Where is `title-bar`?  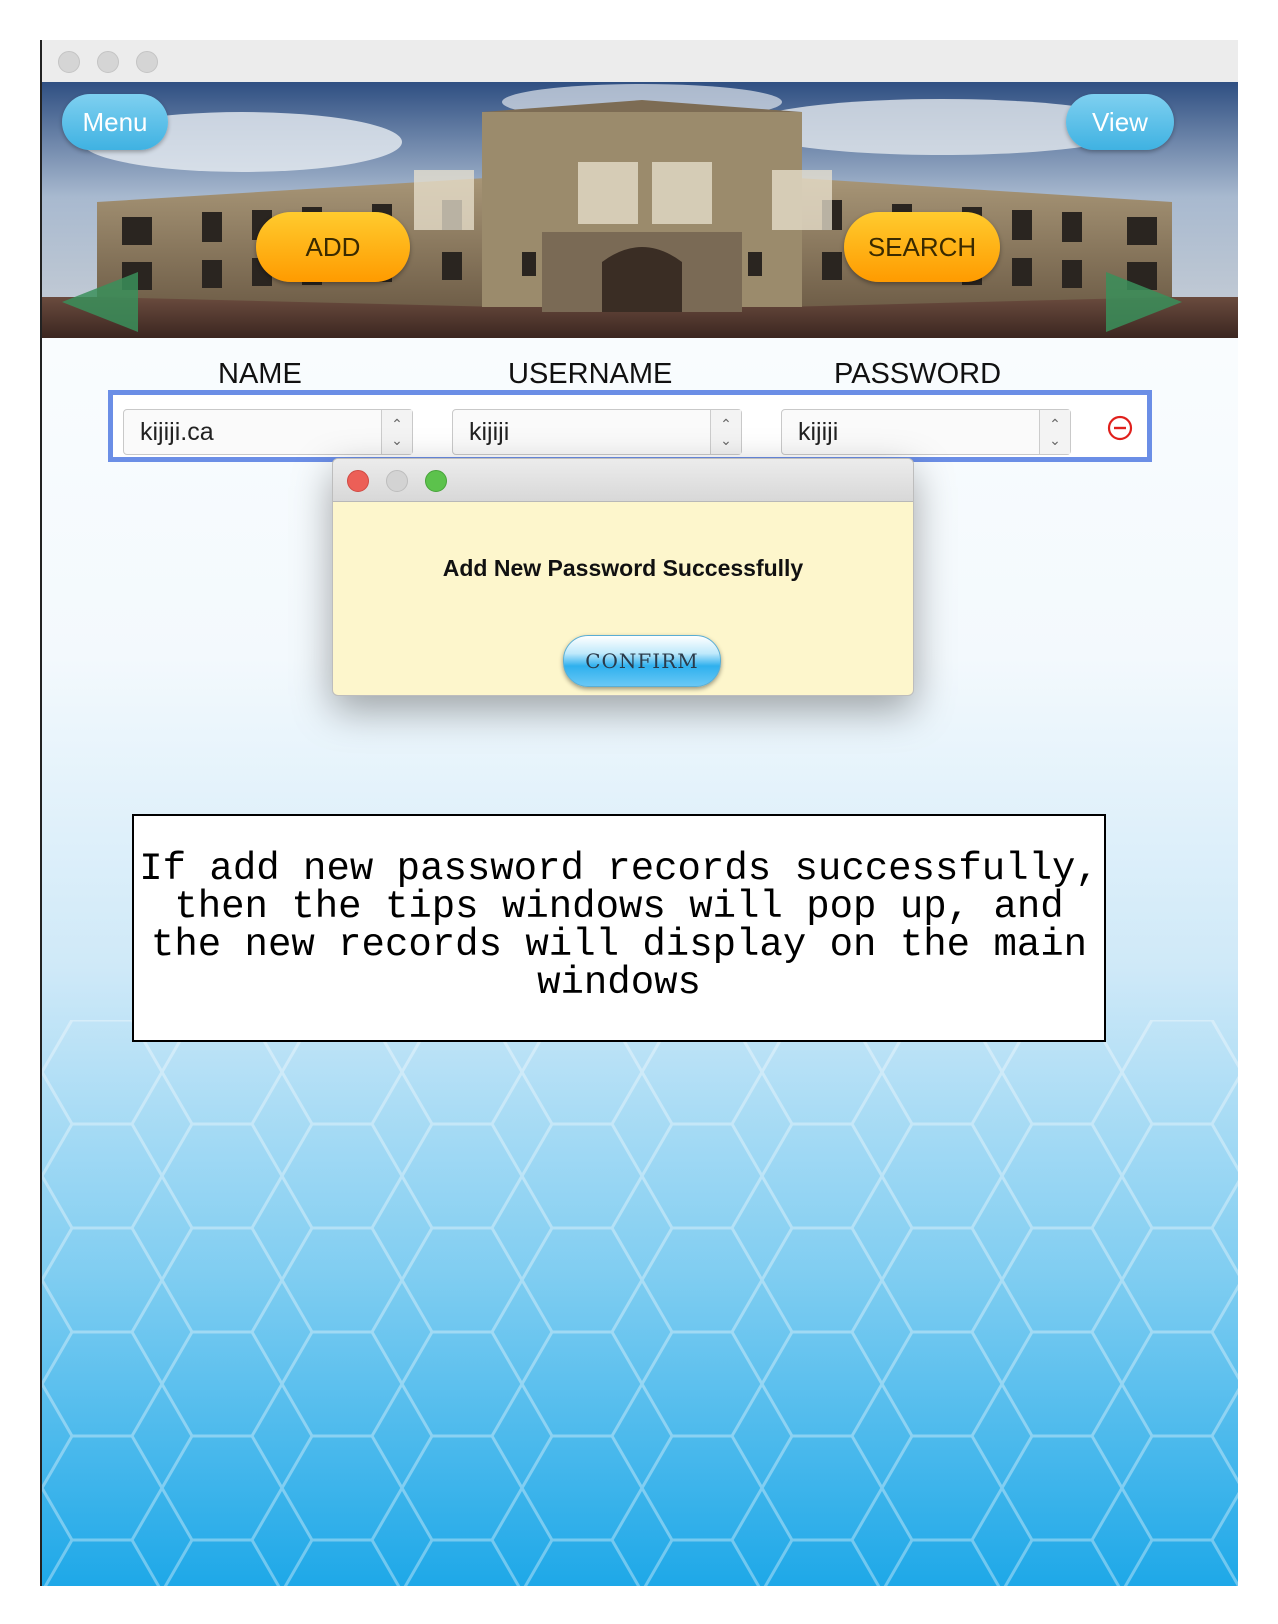 title-bar is located at coordinates (640, 61).